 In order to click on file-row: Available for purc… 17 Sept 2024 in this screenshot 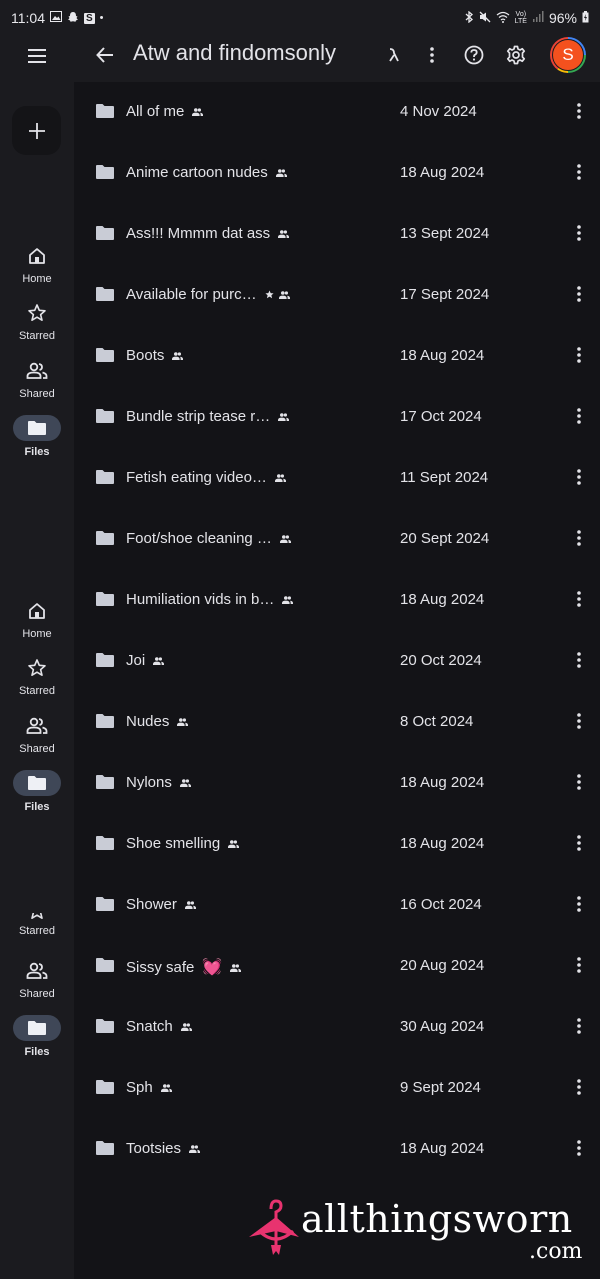, I will do `click(337, 295)`.